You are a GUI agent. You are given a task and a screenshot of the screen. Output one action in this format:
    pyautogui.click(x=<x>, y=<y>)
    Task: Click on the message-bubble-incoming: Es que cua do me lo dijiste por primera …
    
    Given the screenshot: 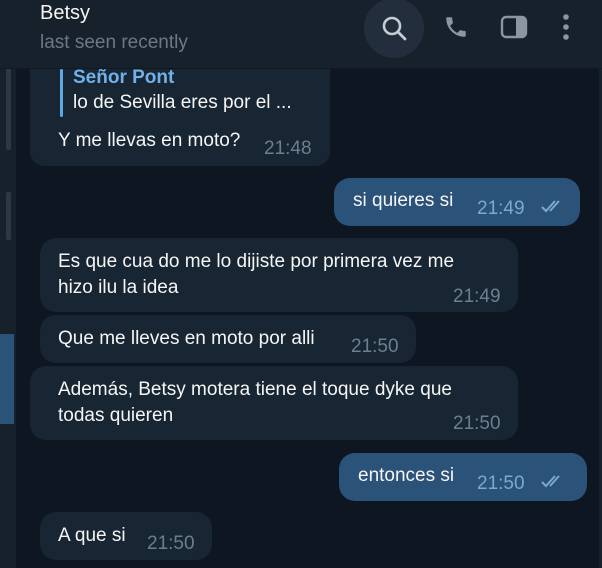 What is the action you would take?
    pyautogui.click(x=279, y=275)
    